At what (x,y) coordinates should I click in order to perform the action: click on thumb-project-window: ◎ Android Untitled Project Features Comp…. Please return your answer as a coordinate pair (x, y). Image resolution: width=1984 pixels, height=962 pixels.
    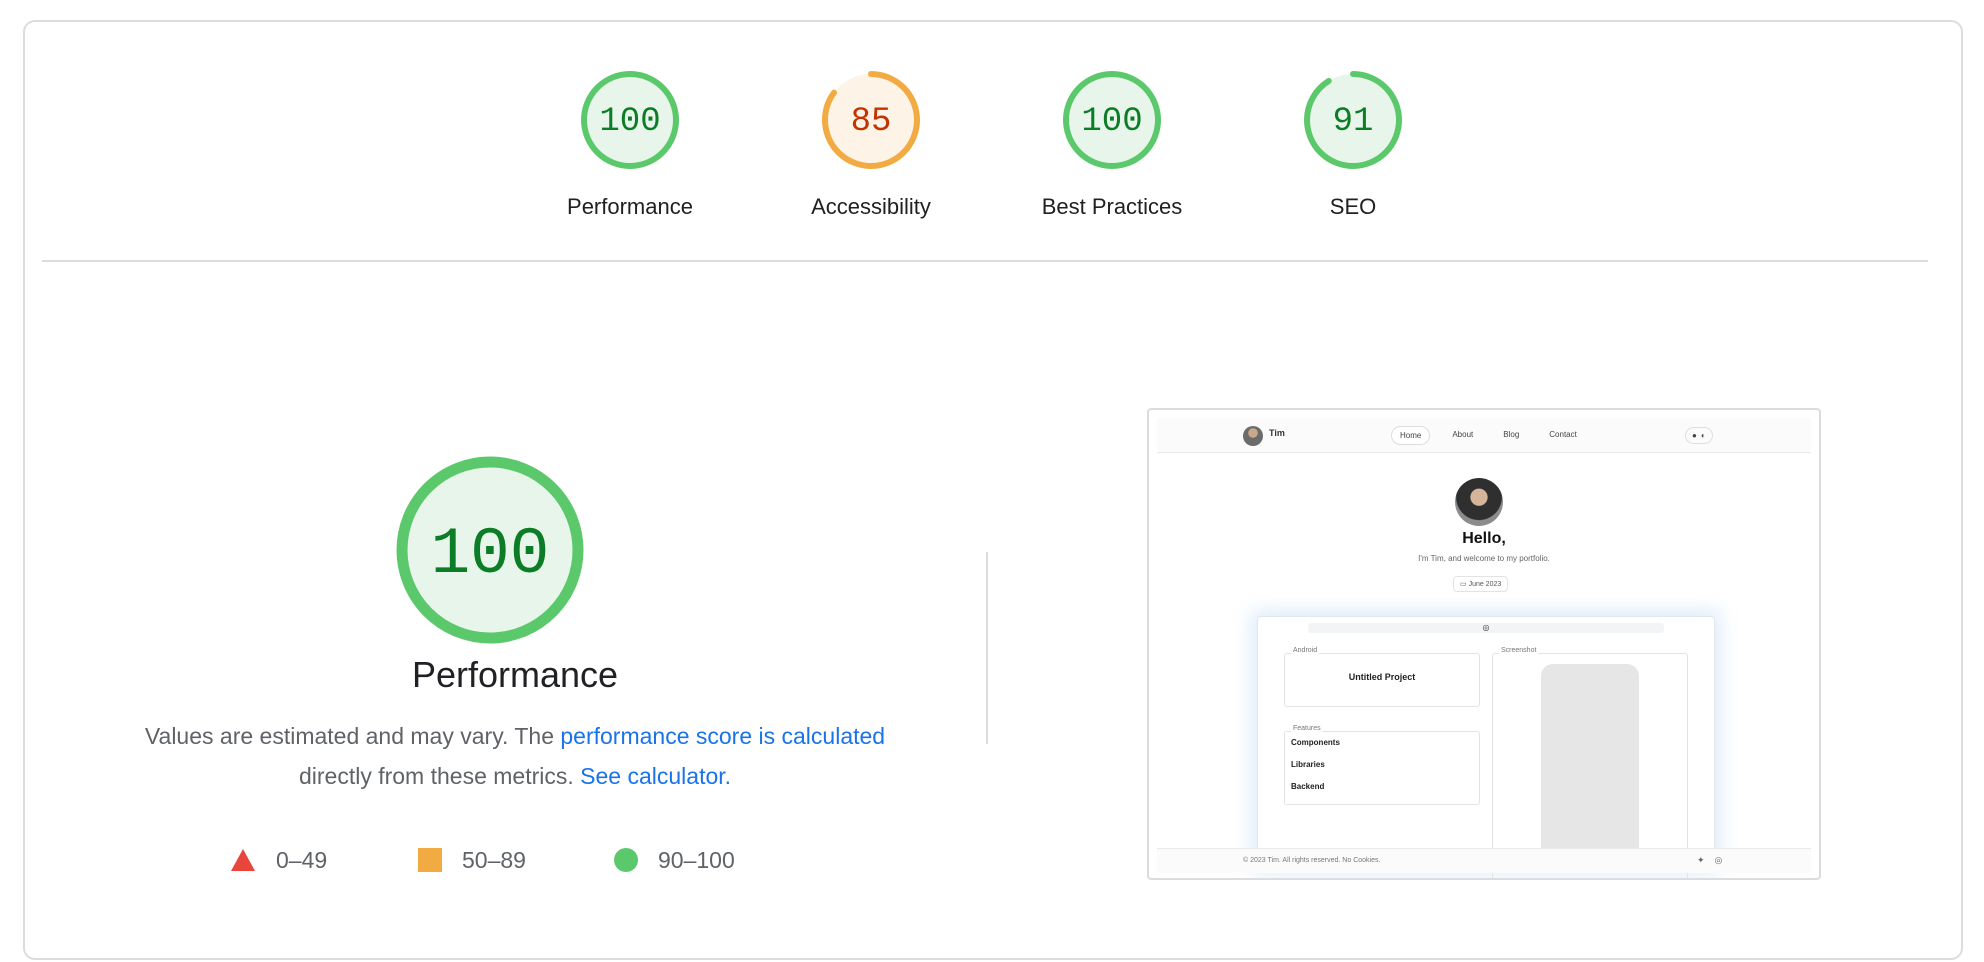
    Looking at the image, I should click on (1486, 747).